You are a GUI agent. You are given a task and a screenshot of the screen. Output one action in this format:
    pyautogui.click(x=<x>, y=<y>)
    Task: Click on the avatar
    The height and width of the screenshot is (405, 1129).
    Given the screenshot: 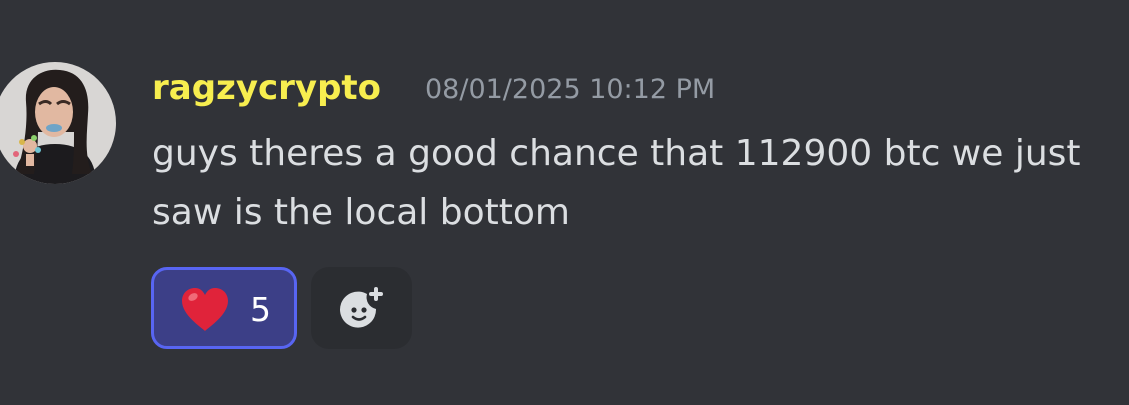 What is the action you would take?
    pyautogui.click(x=58, y=123)
    